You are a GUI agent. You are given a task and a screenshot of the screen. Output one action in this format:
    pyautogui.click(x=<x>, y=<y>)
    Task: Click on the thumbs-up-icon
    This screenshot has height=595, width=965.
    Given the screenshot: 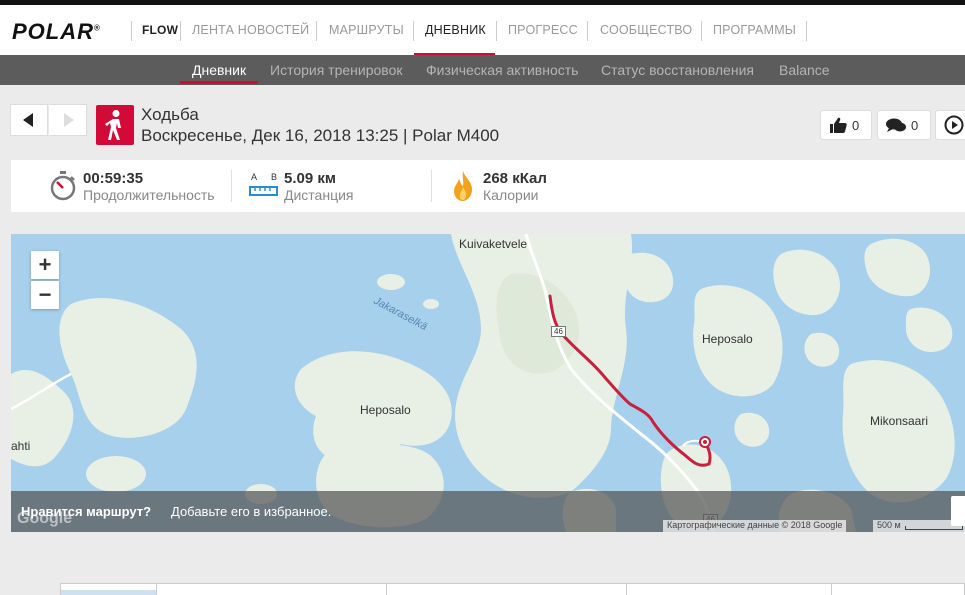 What is the action you would take?
    pyautogui.click(x=838, y=125)
    